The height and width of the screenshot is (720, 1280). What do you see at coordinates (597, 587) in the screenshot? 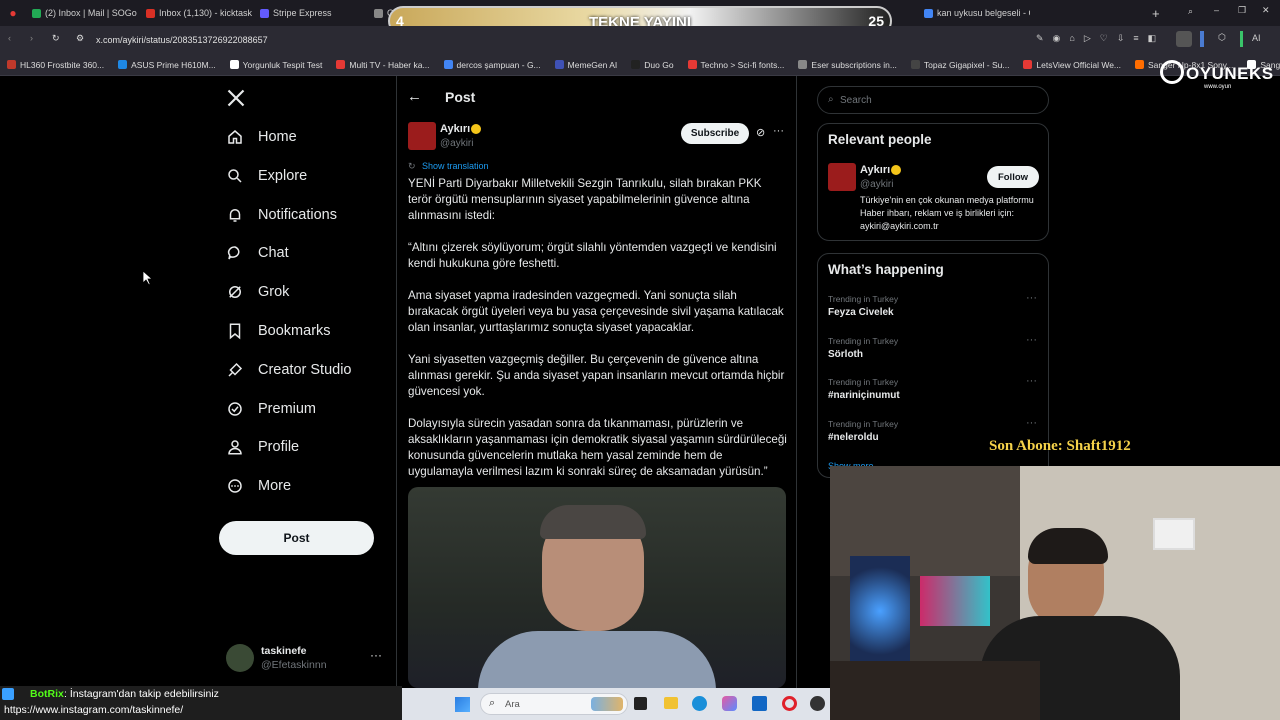
I see `post-video` at bounding box center [597, 587].